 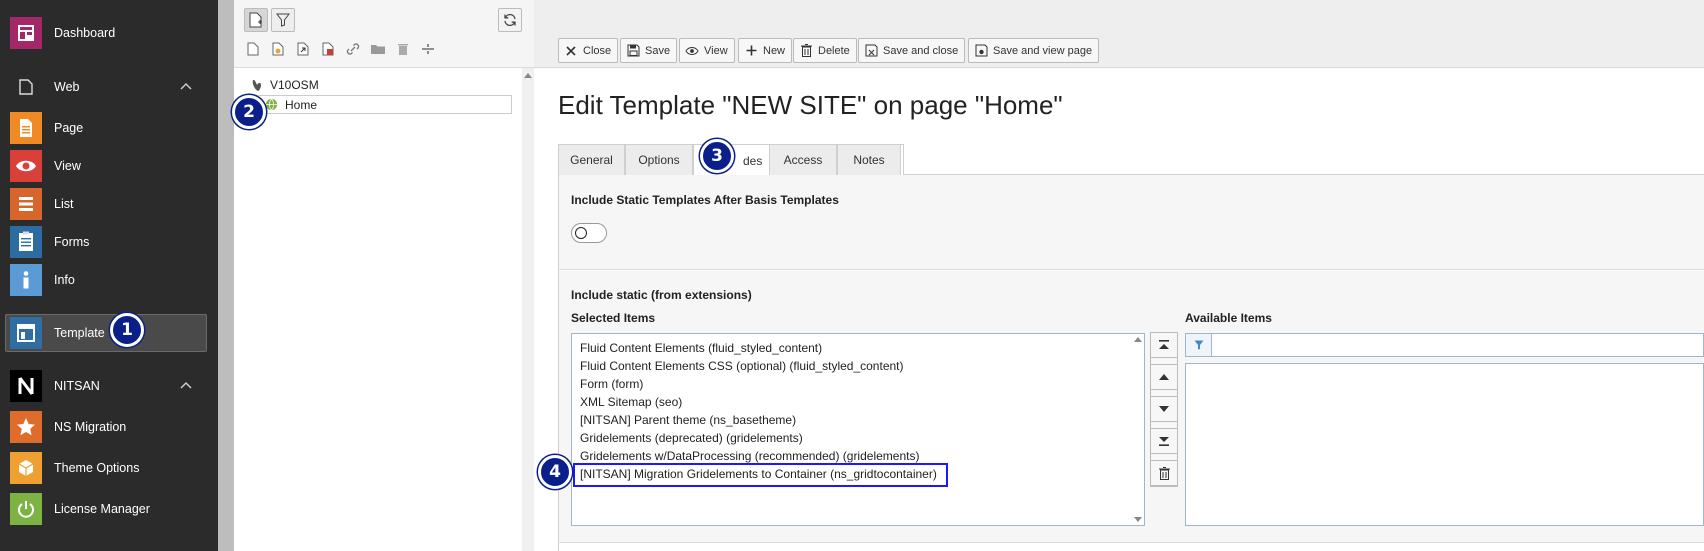 What do you see at coordinates (26, 386) in the screenshot?
I see `nitsan-logo-icon` at bounding box center [26, 386].